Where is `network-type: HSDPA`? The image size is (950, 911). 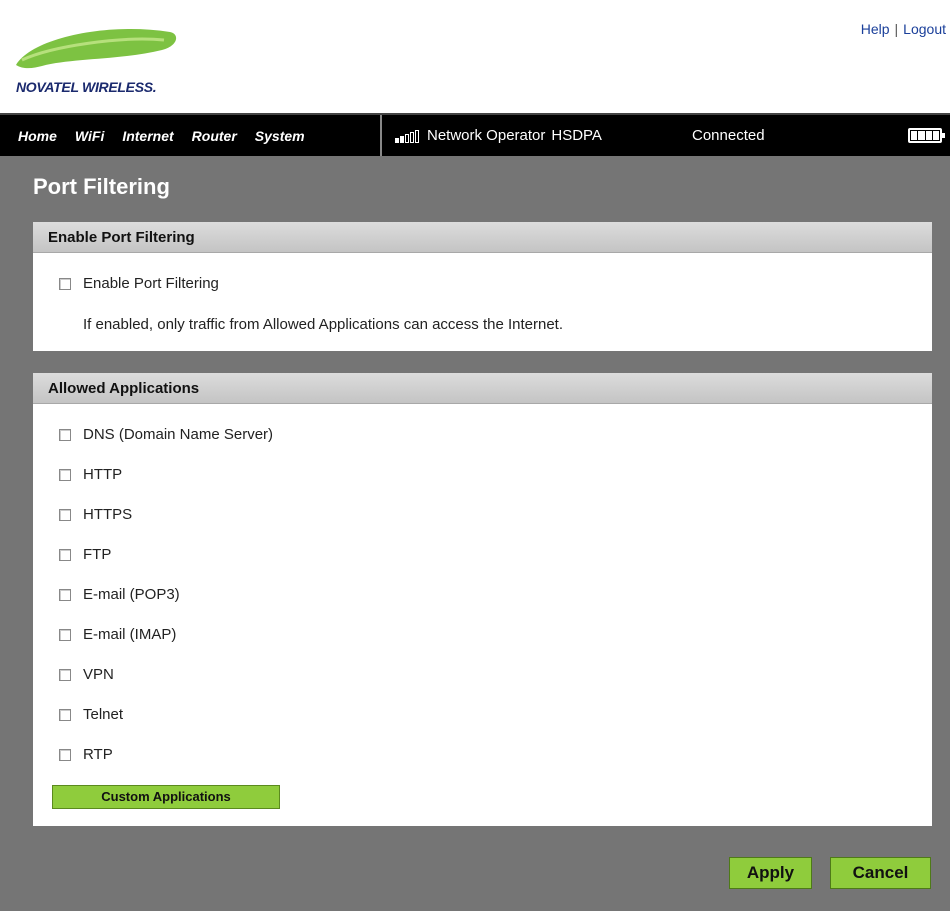 network-type: HSDPA is located at coordinates (576, 135).